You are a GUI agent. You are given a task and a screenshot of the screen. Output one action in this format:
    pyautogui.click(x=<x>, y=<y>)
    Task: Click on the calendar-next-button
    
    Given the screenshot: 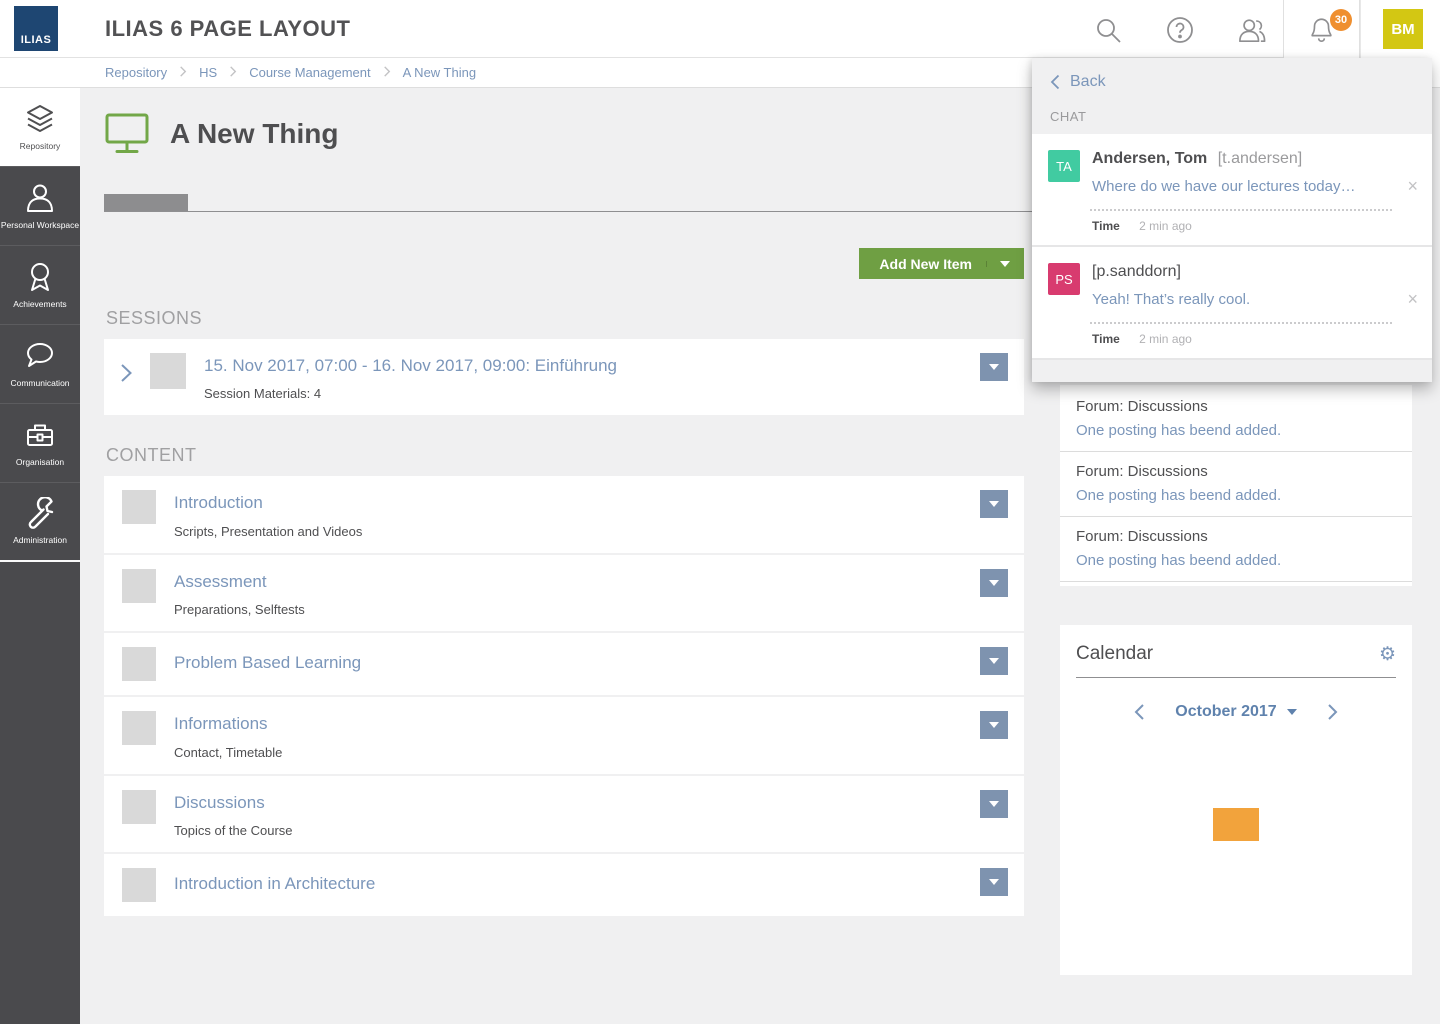 What is the action you would take?
    pyautogui.click(x=1333, y=712)
    